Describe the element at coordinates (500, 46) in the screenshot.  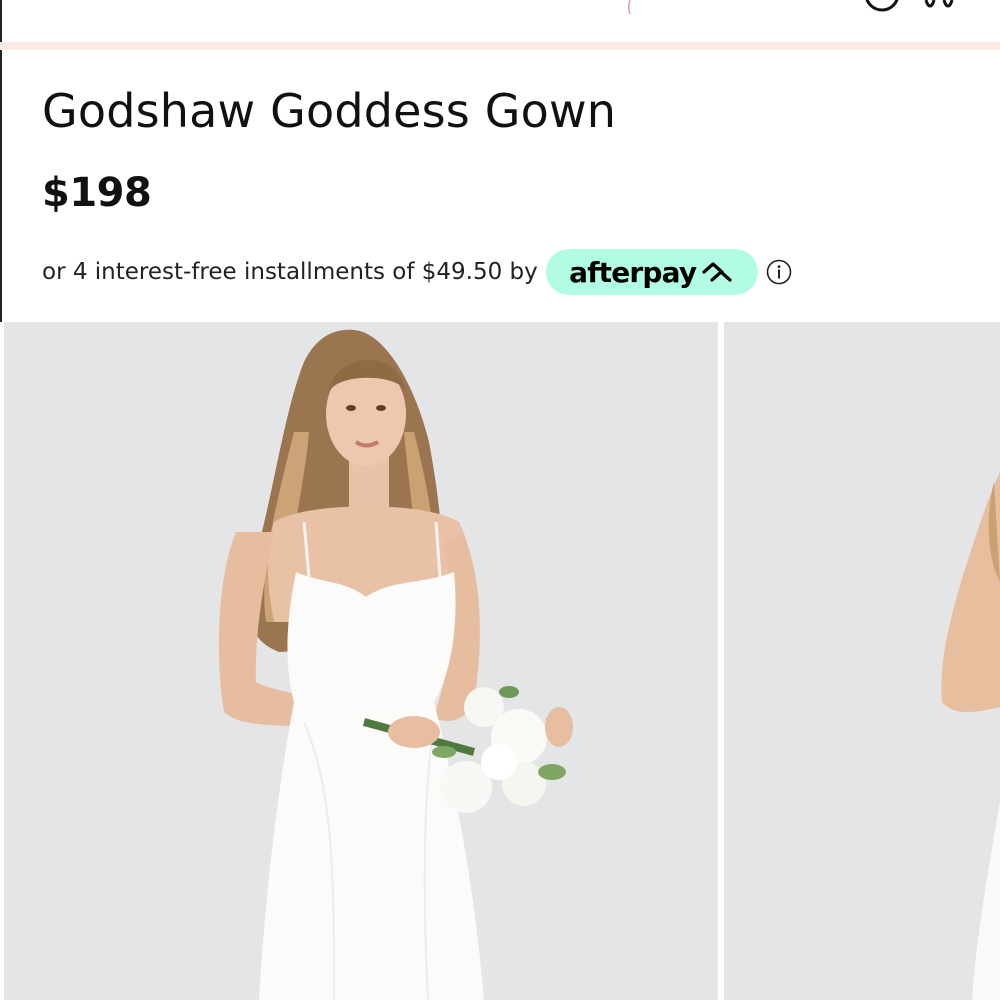
I see `header-accent-band` at that location.